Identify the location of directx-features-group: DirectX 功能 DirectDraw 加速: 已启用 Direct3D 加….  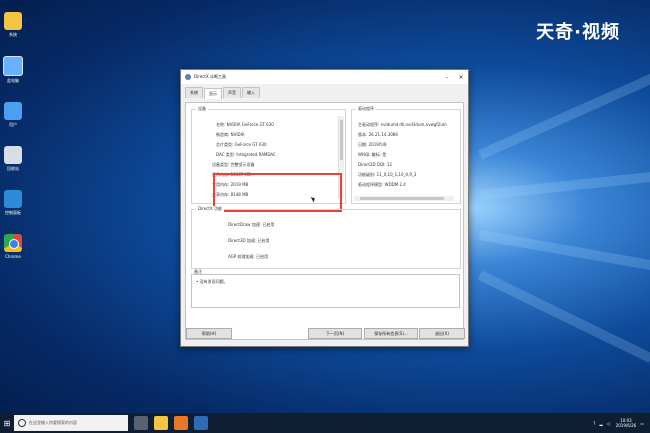
(326, 237).